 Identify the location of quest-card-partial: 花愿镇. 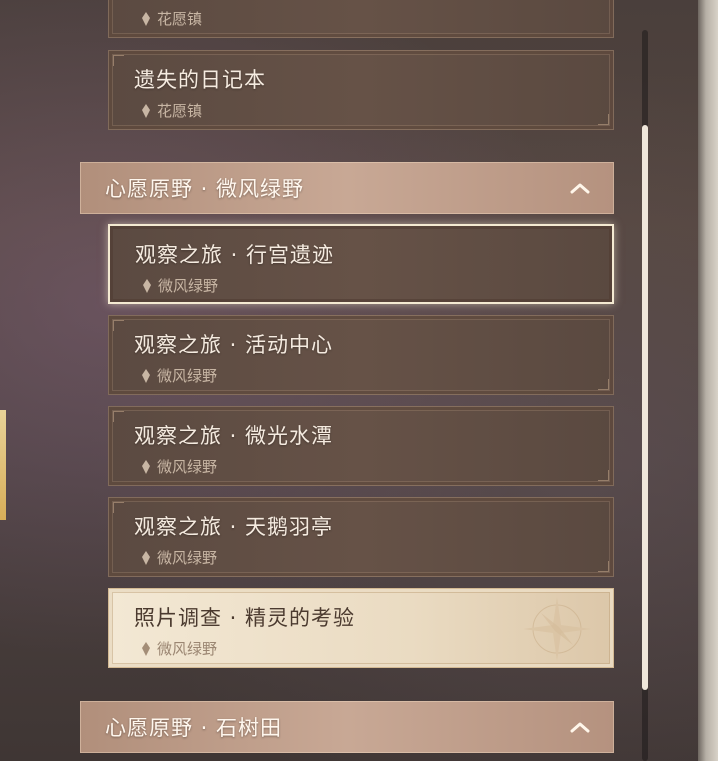
(361, 19).